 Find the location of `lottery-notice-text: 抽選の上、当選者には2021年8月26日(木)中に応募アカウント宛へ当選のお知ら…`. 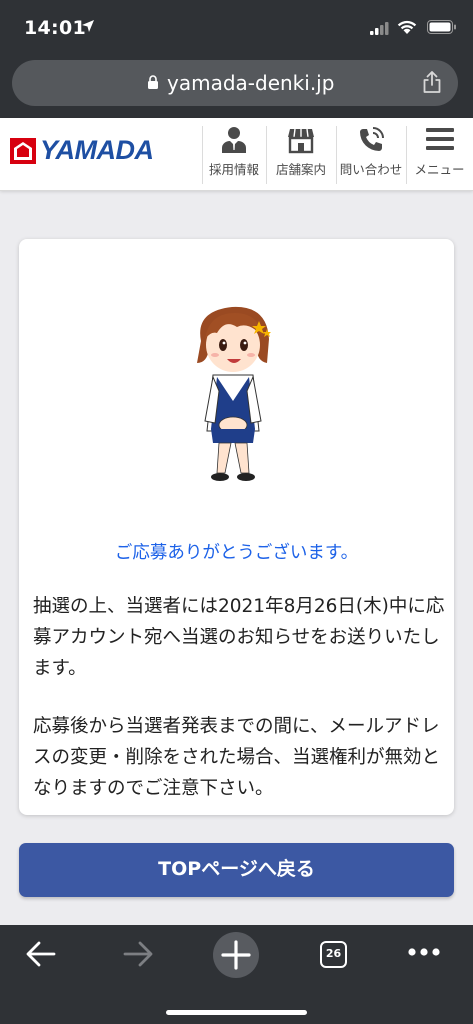

lottery-notice-text: 抽選の上、当選者には2021年8月26日(木)中に応募アカウント宛へ当選のお知ら… is located at coordinates (239, 637).